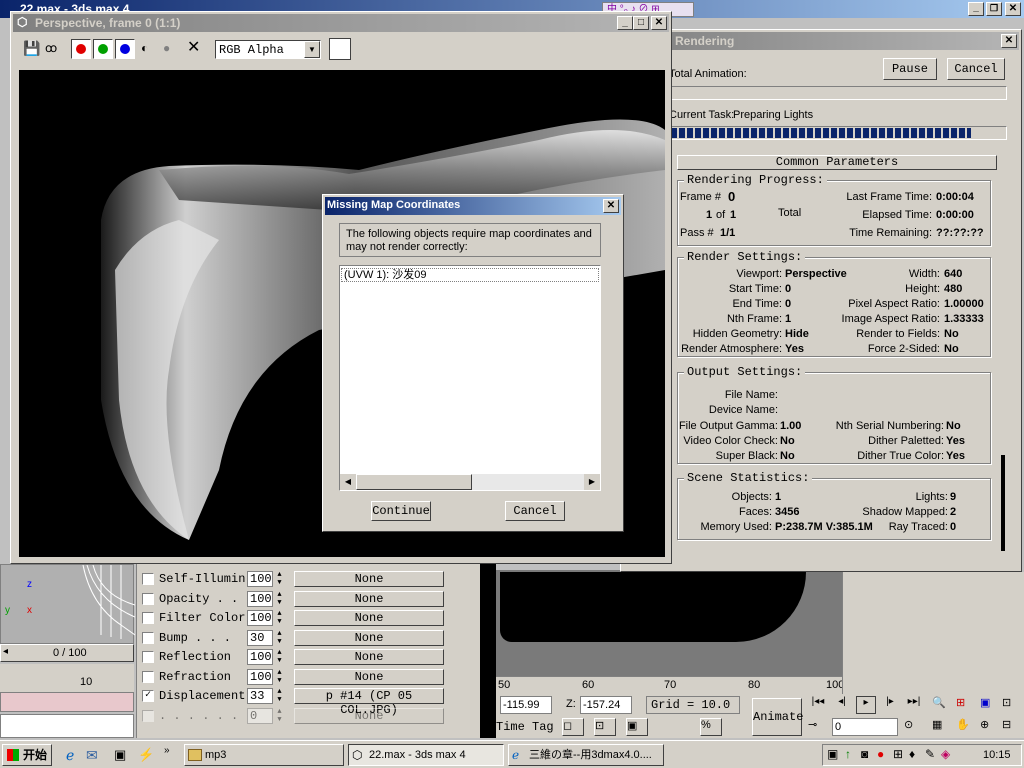 The height and width of the screenshot is (768, 1024). I want to click on app-close-button: ✕, so click(1013, 9).